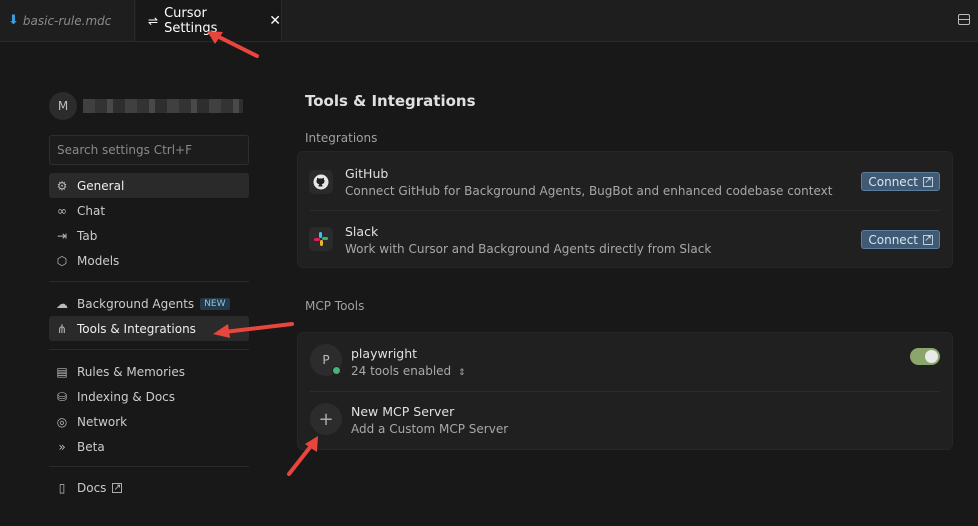  What do you see at coordinates (149, 260) in the screenshot?
I see `sidebar-item-models: ⬡ Models` at bounding box center [149, 260].